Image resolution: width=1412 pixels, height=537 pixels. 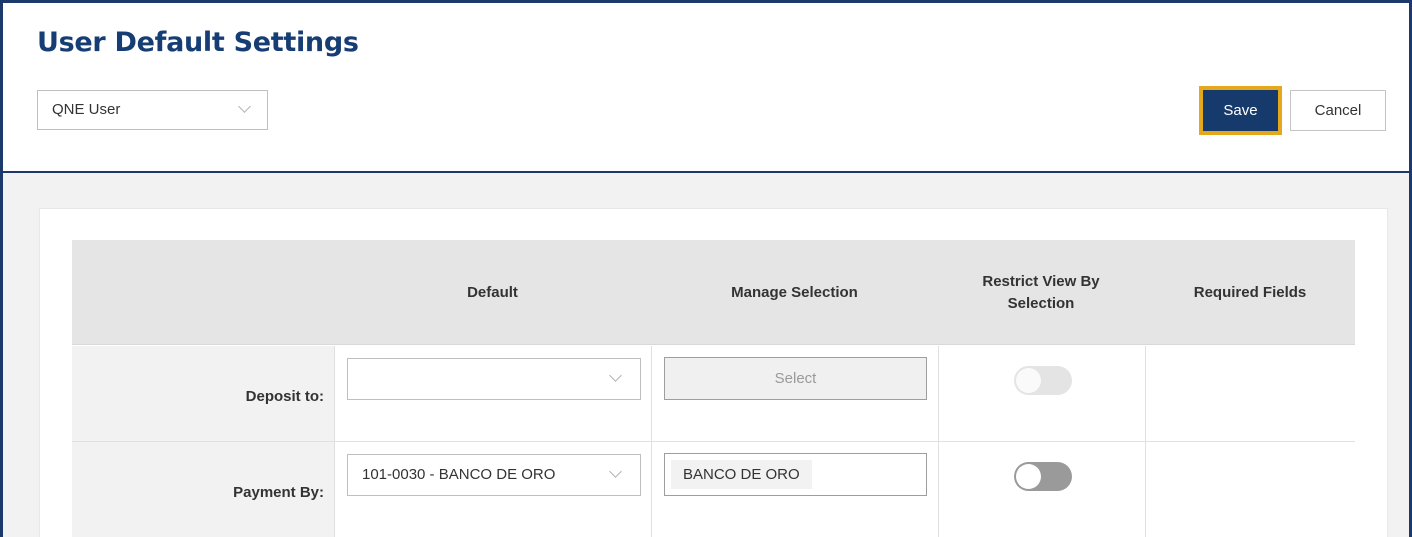 I want to click on column-header-manage-selection: Manage Selection, so click(x=794, y=292).